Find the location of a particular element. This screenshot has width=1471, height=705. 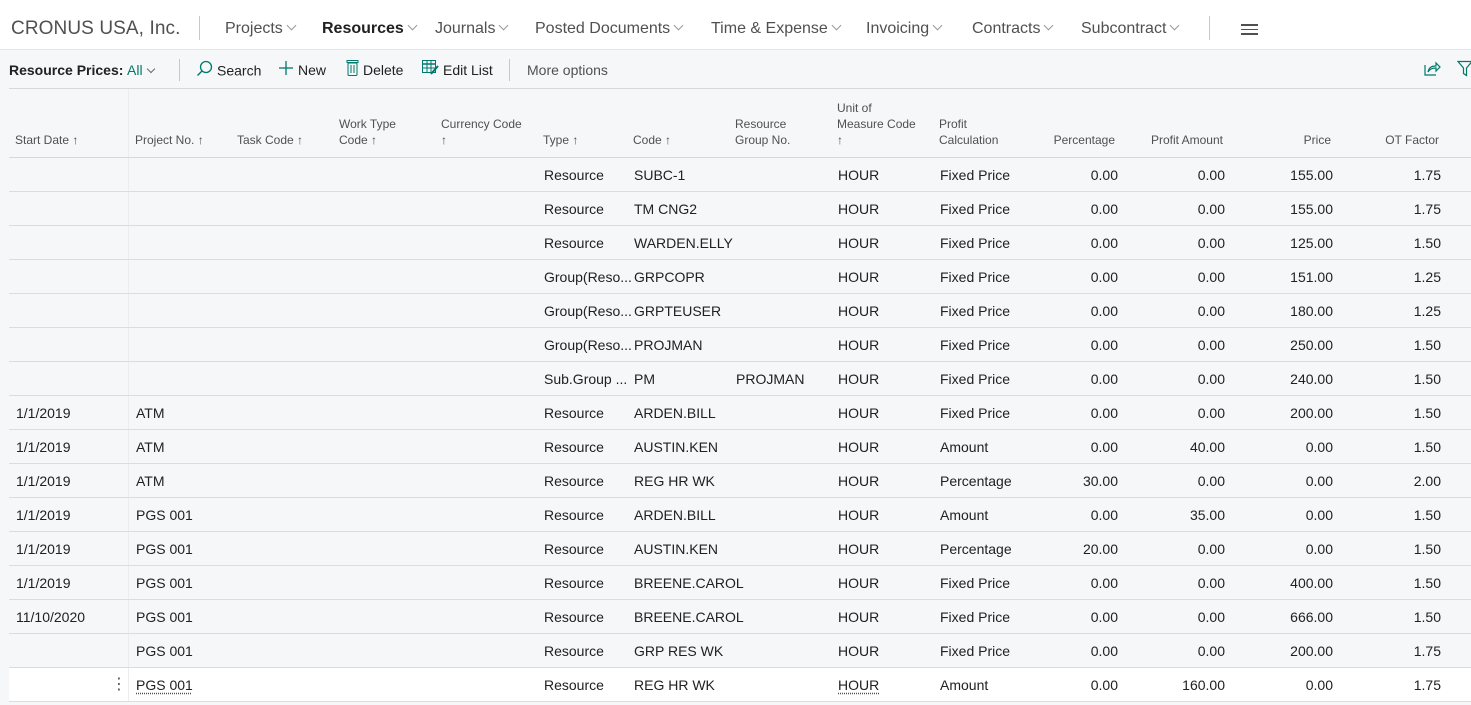

cell-percentage: 30.00 is located at coordinates (1100, 481).